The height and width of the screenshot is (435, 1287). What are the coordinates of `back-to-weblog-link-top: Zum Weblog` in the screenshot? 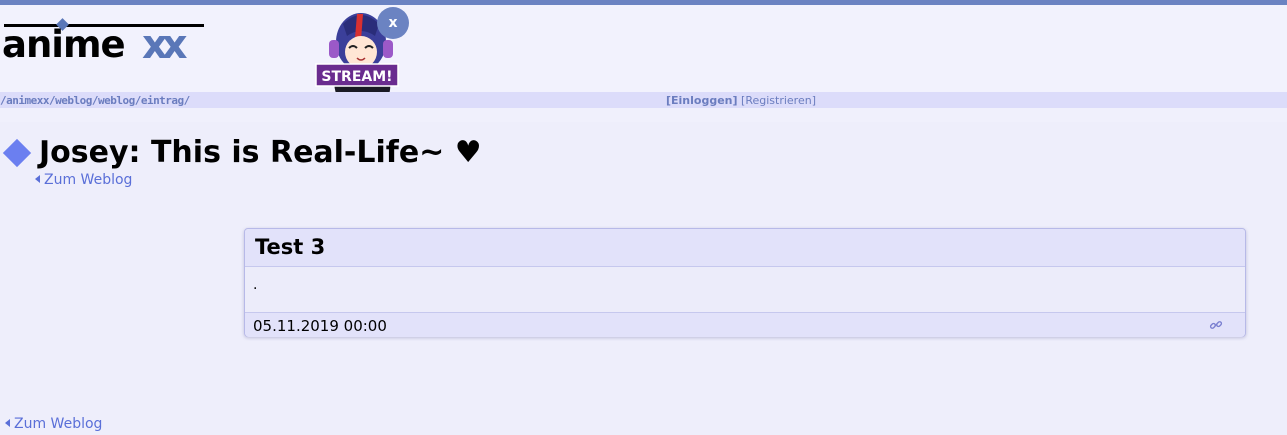 It's located at (83, 180).